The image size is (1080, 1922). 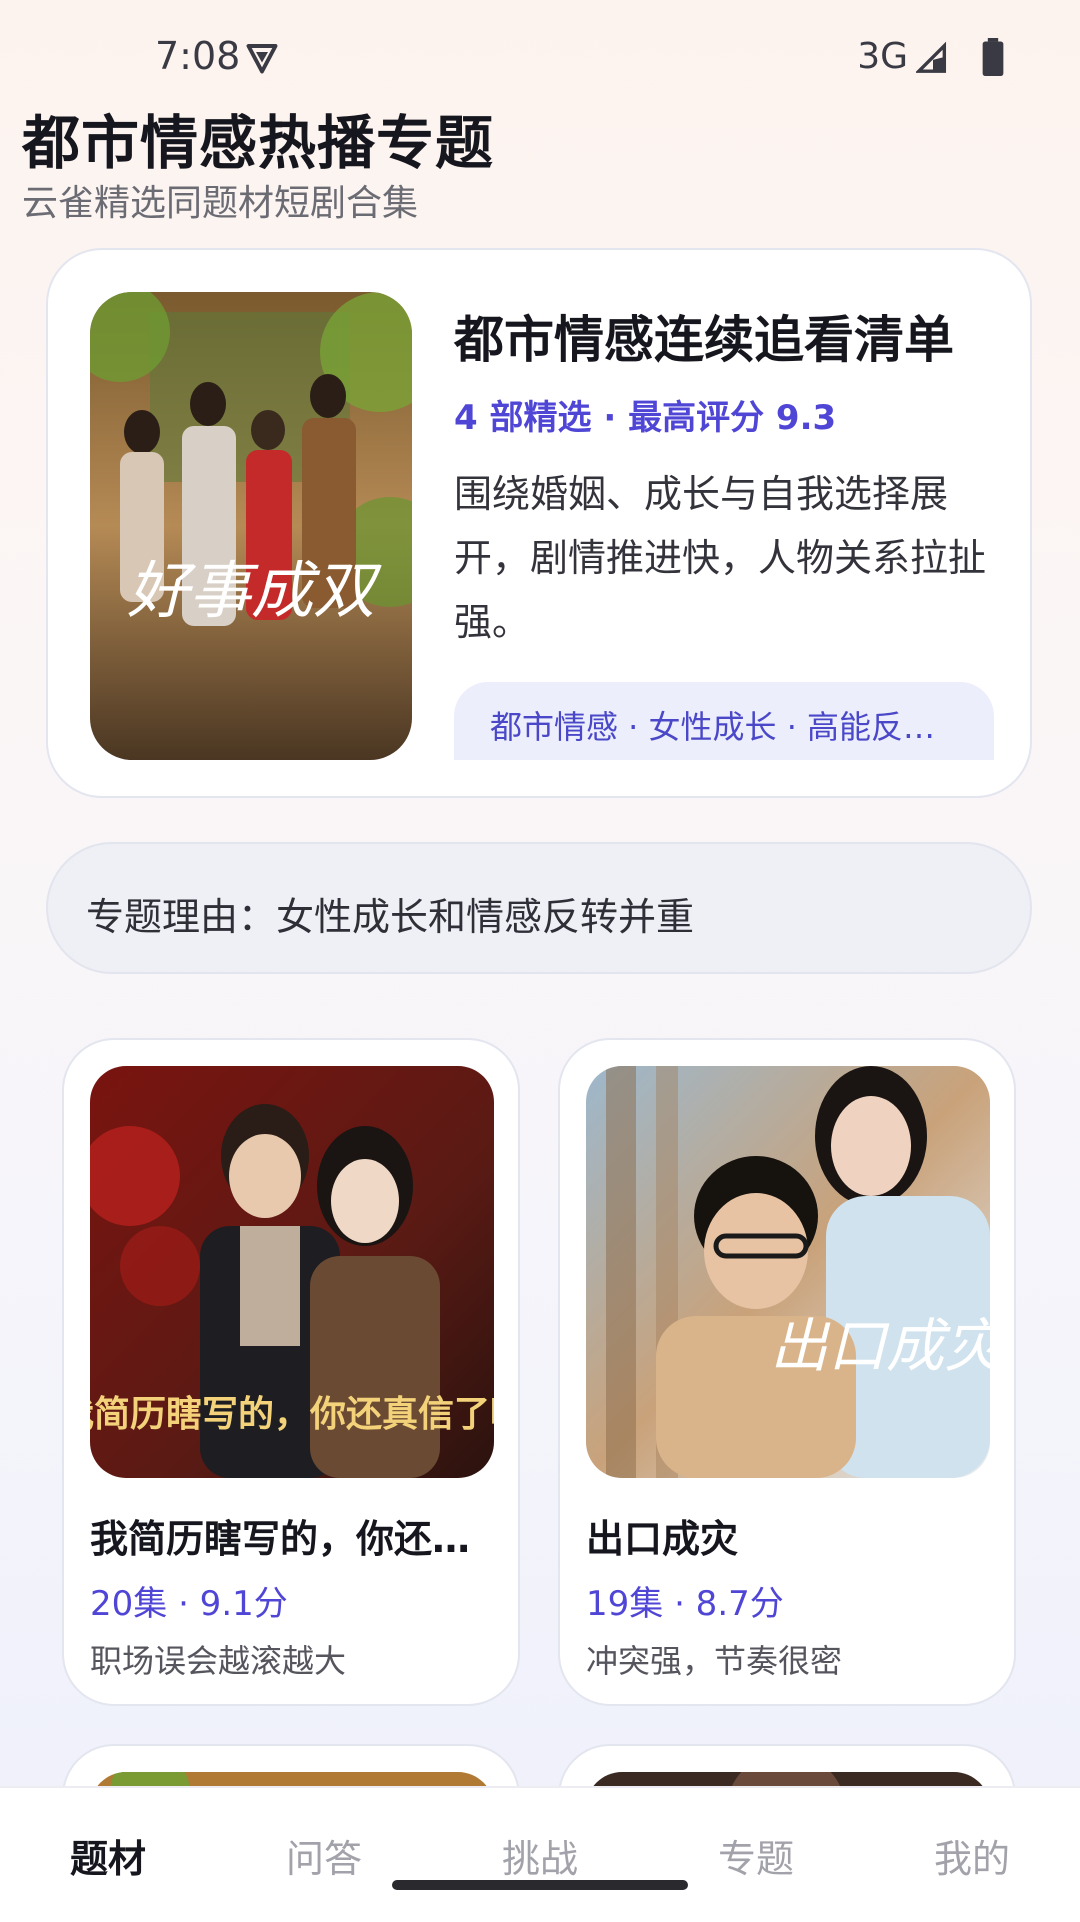 What do you see at coordinates (108, 1855) in the screenshot?
I see `nav-tab-topics: 题材` at bounding box center [108, 1855].